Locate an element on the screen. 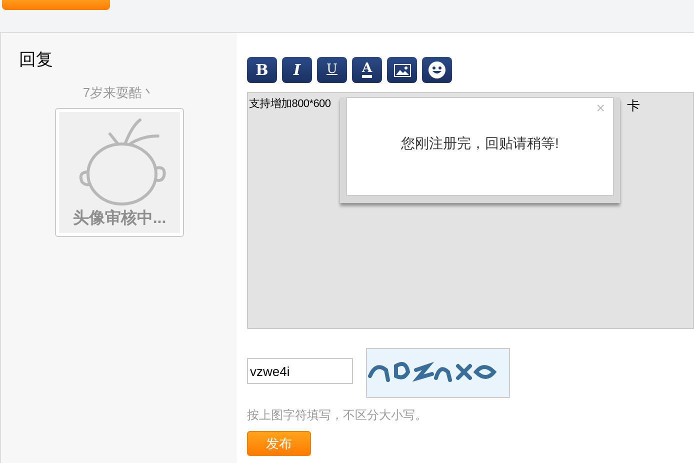  smiley-icon is located at coordinates (437, 70).